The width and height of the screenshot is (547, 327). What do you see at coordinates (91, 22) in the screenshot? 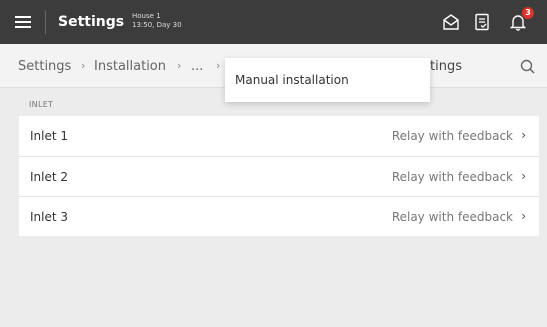
I see `page-title: Settings` at bounding box center [91, 22].